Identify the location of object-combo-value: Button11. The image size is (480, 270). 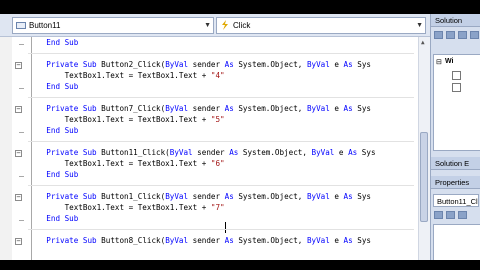
(45, 25).